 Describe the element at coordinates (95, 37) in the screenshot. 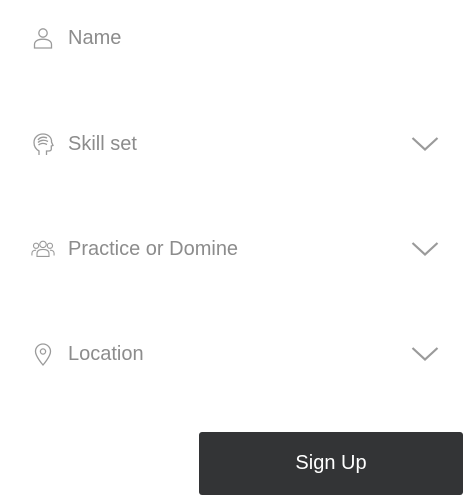

I see `name-placeholder: Name` at that location.